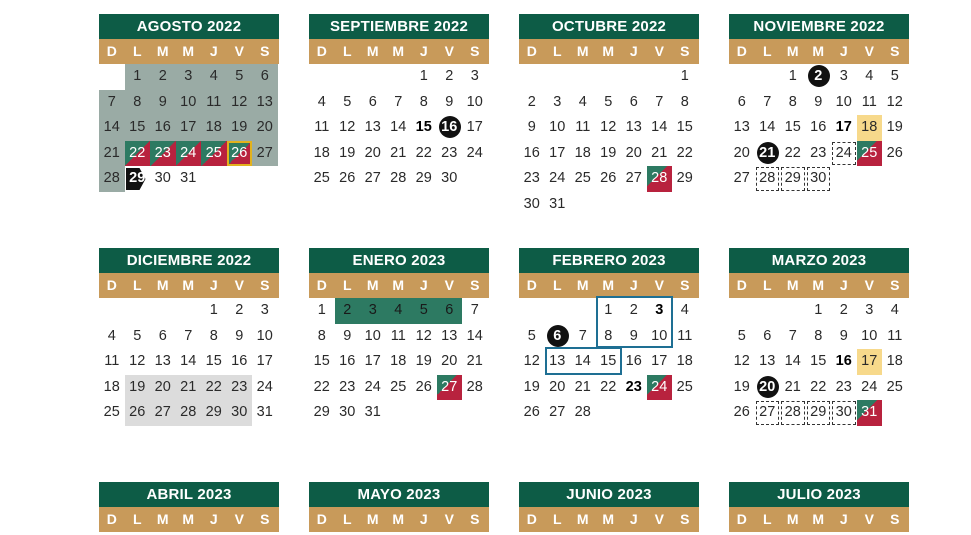 This screenshot has width=971, height=535. I want to click on day-cell: 12, so click(239, 102).